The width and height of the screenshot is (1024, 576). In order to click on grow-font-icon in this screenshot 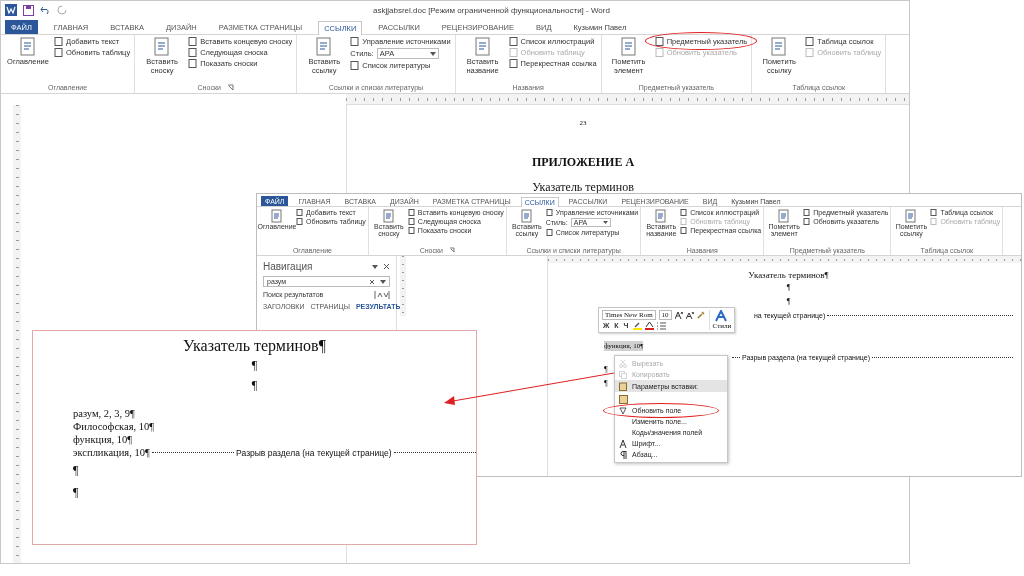, I will do `click(678, 315)`.